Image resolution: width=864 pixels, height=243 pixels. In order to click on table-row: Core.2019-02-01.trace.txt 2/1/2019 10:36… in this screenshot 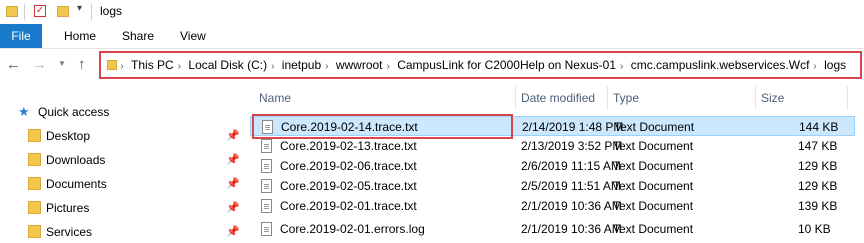, I will do `click(552, 206)`.